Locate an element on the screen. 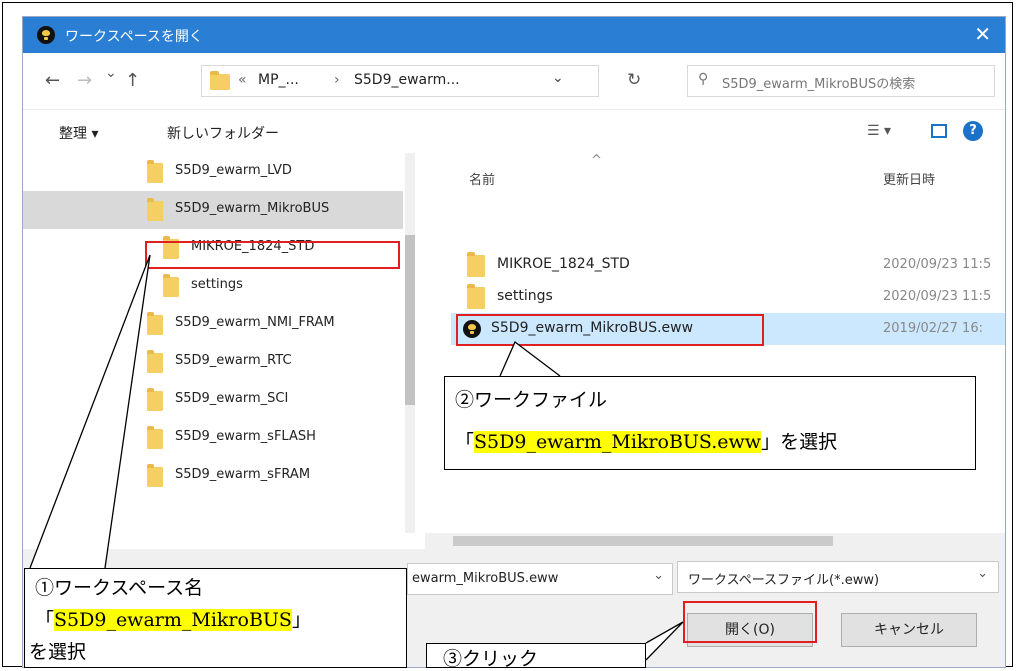 The height and width of the screenshot is (671, 1017). view-options-icon: ☰ ▾ is located at coordinates (879, 131).